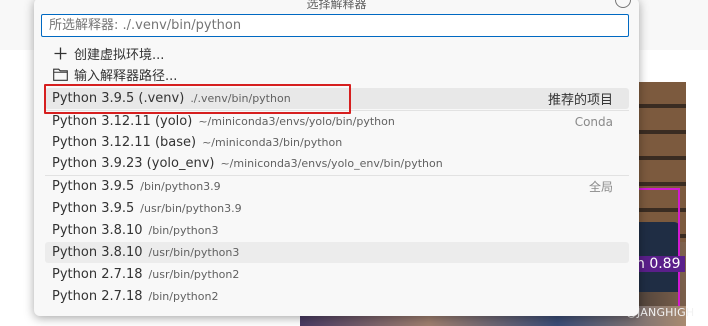 Image resolution: width=708 pixels, height=326 pixels. I want to click on detection-label: n 0.89, so click(658, 264).